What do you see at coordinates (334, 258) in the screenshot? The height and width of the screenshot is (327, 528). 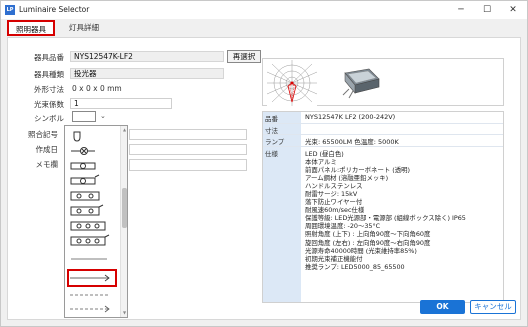 I see `spec-detail-line: 初期光束補正機能付` at bounding box center [334, 258].